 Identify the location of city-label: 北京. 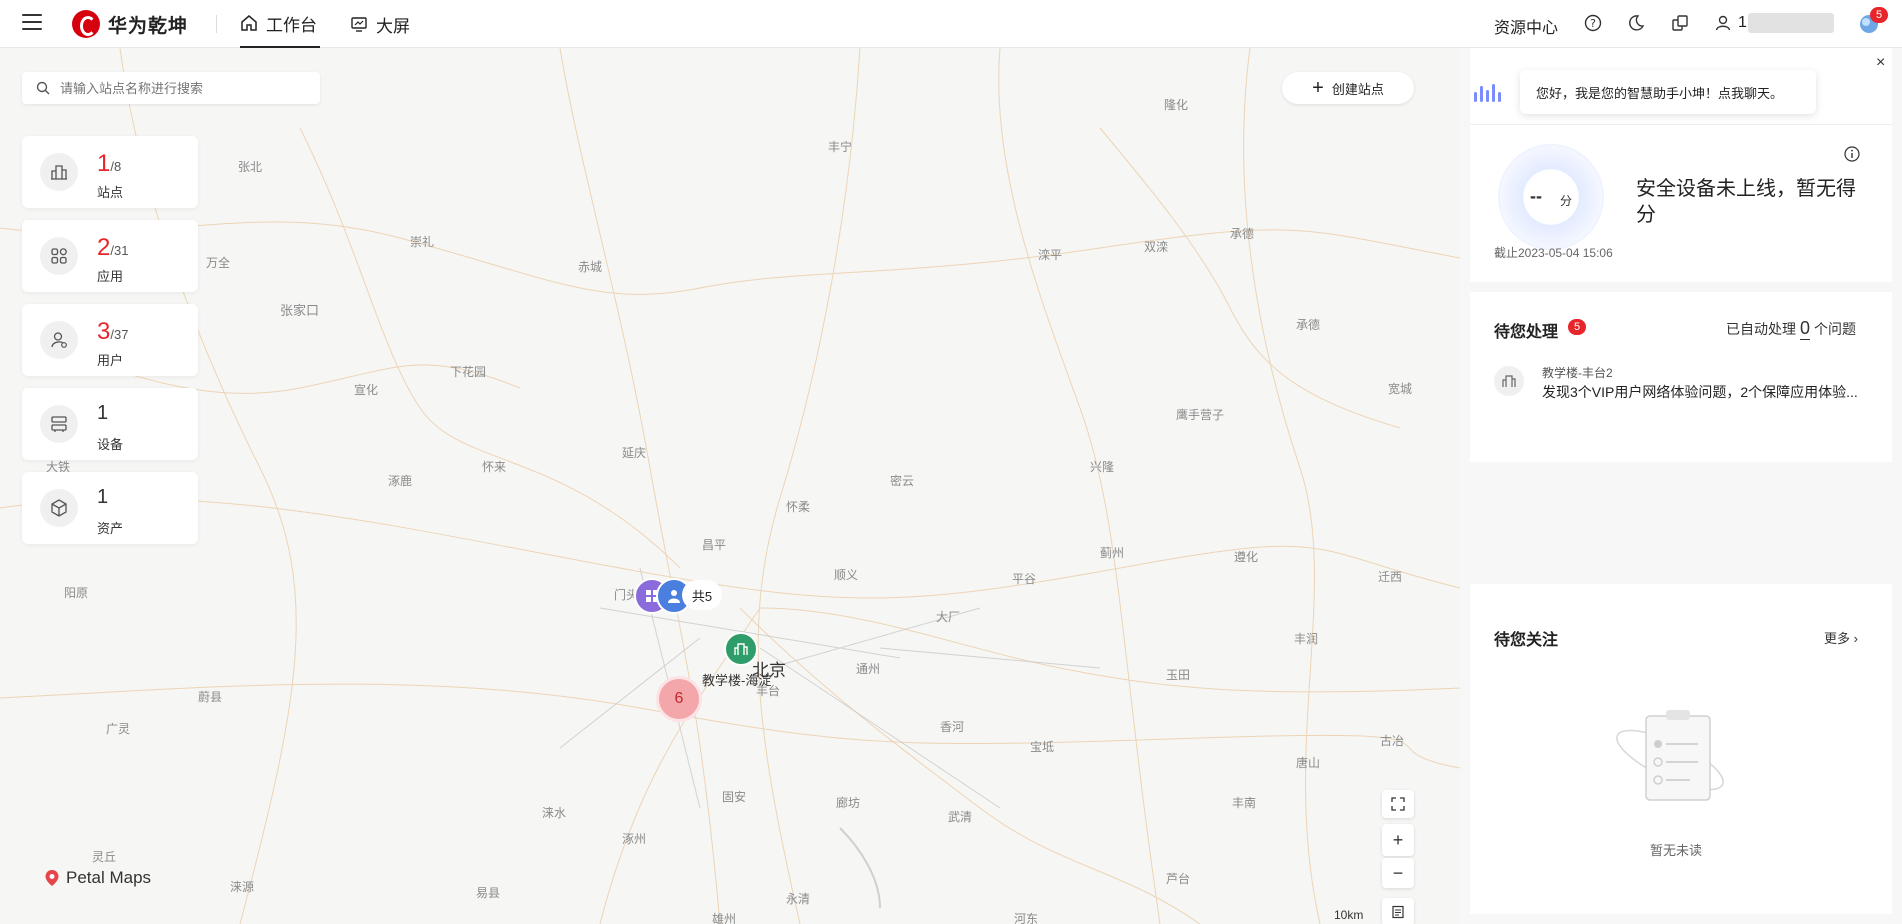
(769, 670).